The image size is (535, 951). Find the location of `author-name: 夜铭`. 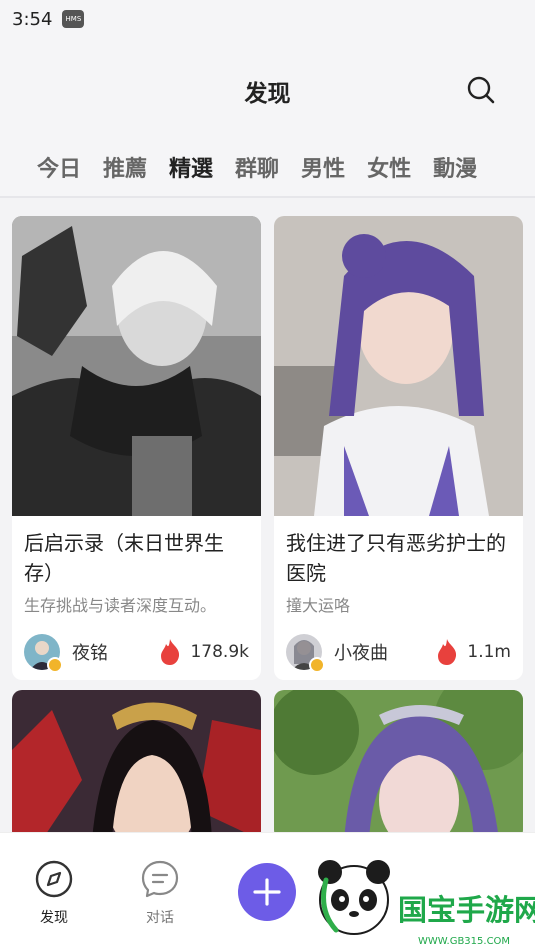

author-name: 夜铭 is located at coordinates (90, 653).